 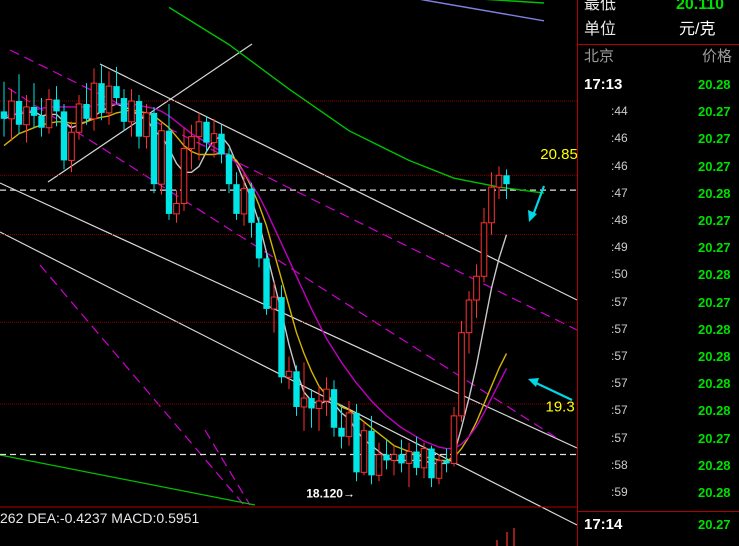 What do you see at coordinates (560, 406) in the screenshot?
I see `annotation-label: 19.3` at bounding box center [560, 406].